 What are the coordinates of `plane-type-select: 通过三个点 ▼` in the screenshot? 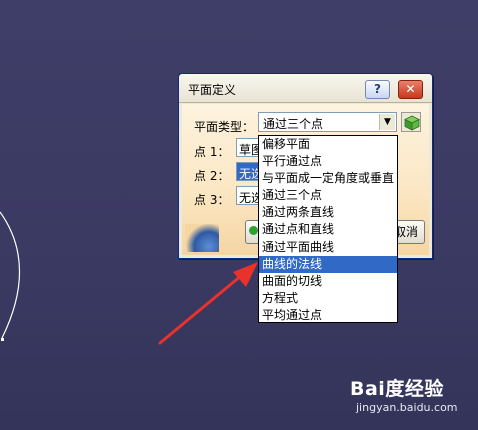 It's located at (327, 122).